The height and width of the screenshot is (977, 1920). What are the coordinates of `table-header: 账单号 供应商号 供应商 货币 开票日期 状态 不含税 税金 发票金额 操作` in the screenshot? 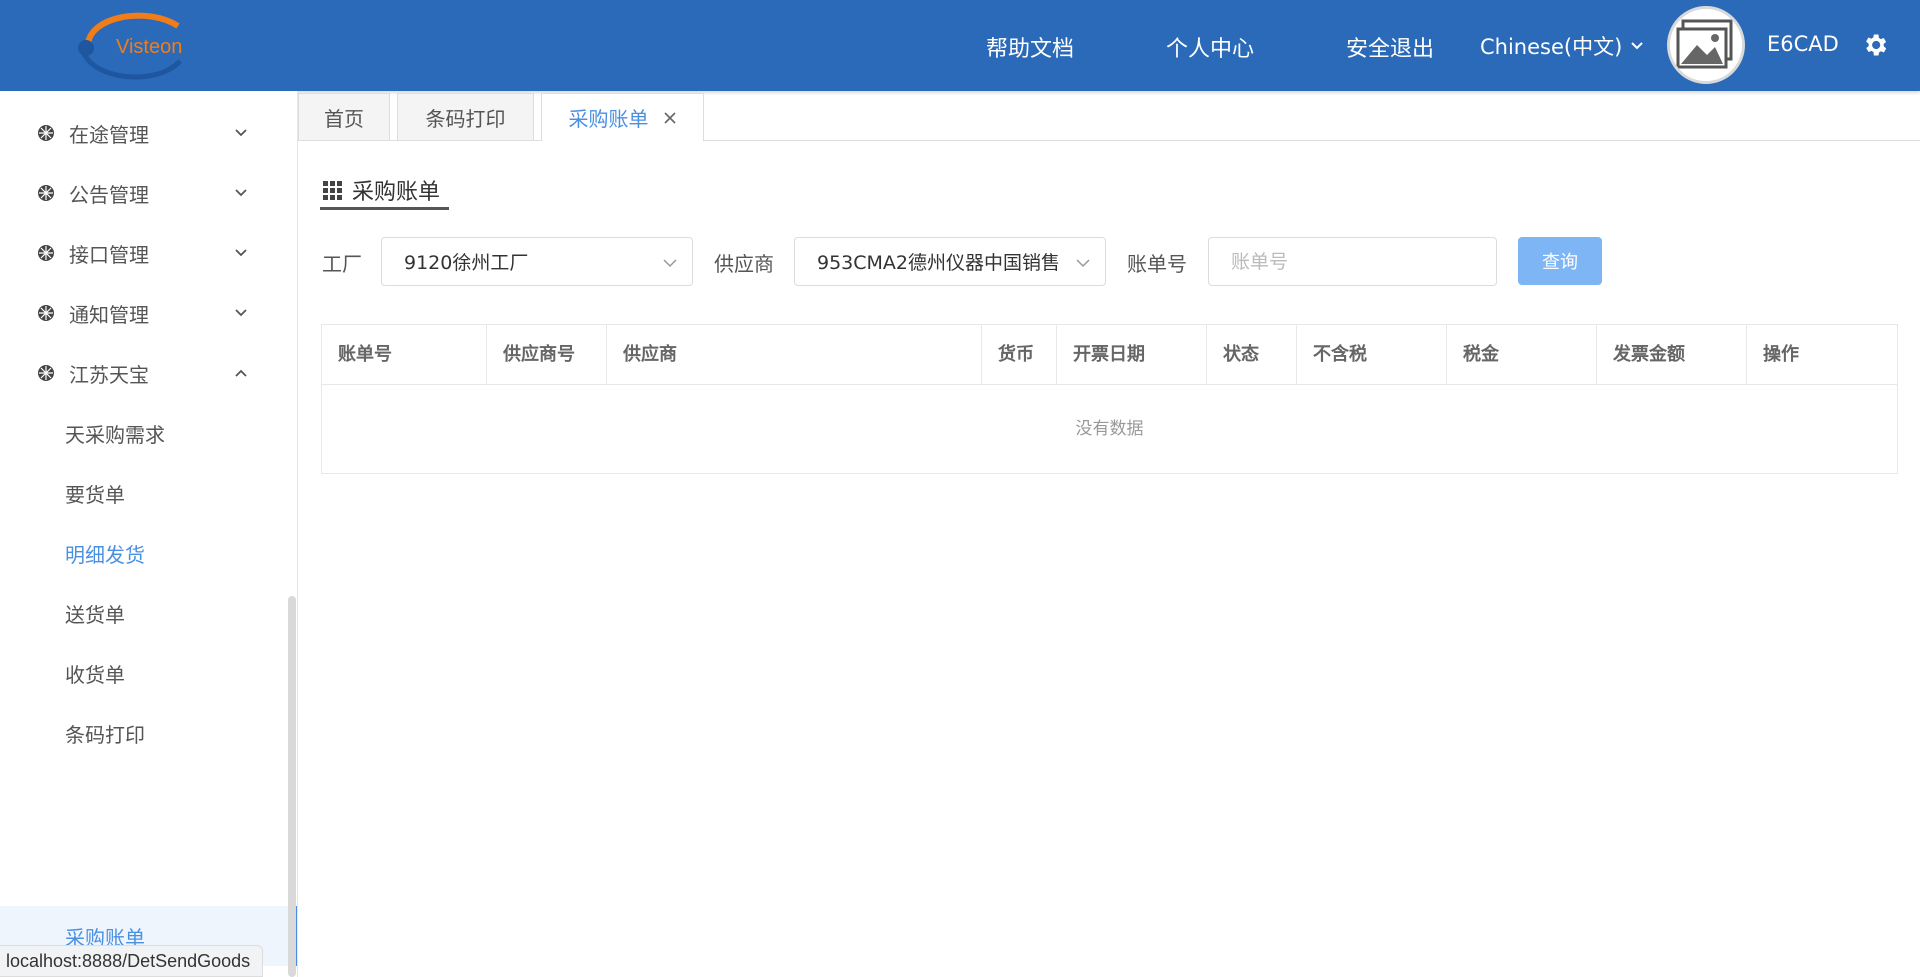 It's located at (1109, 355).